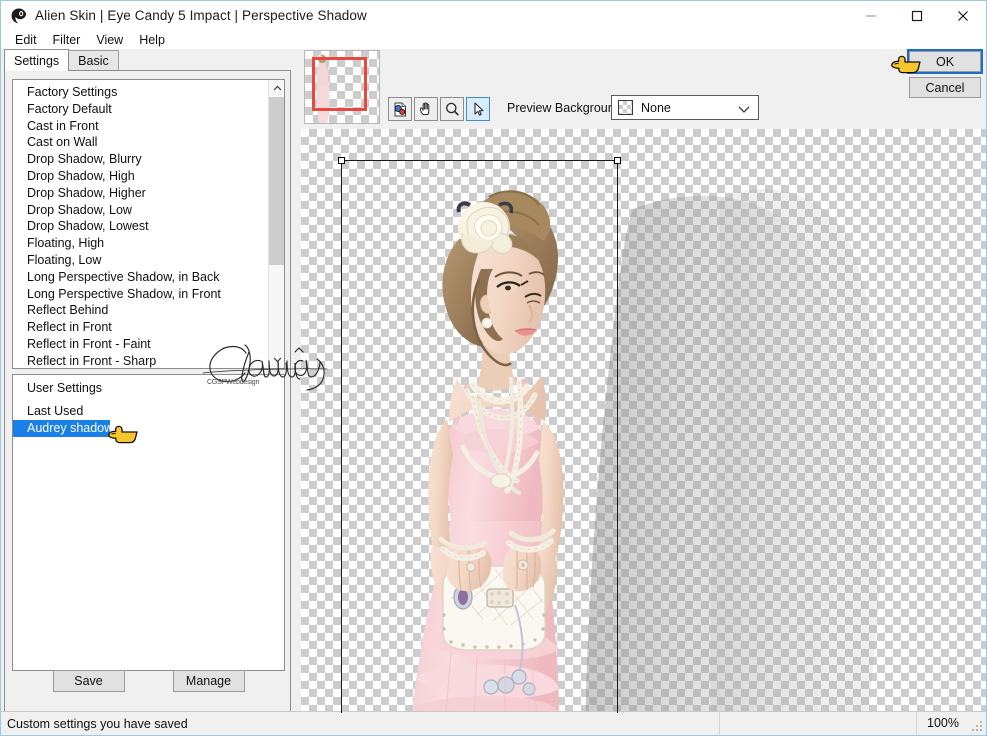 The width and height of the screenshot is (987, 736). What do you see at coordinates (72, 92) in the screenshot?
I see `list-group-header: Factory Settings` at bounding box center [72, 92].